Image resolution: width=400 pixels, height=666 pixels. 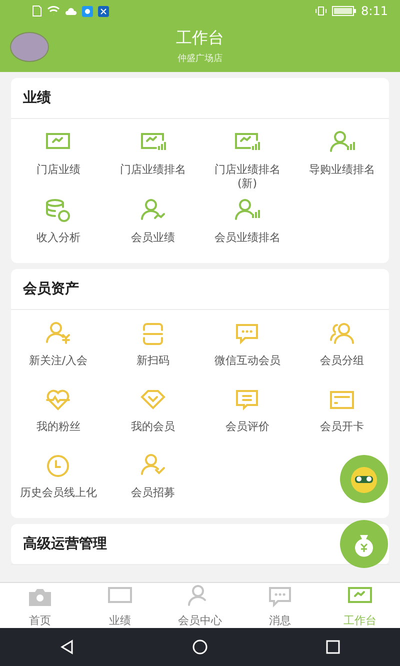 What do you see at coordinates (66, 647) in the screenshot?
I see `back-icon` at bounding box center [66, 647].